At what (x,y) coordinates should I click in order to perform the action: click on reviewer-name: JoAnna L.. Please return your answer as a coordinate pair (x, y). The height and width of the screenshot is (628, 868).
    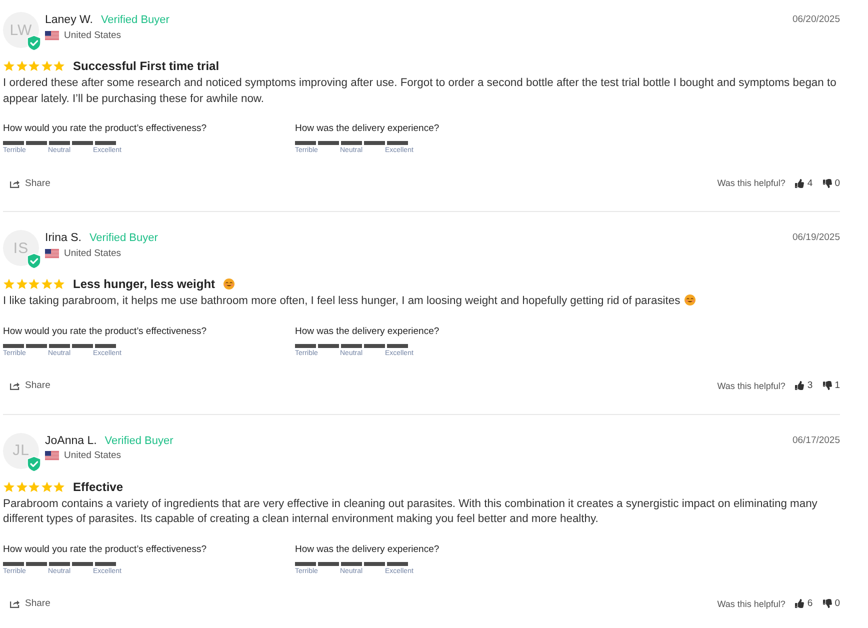
    Looking at the image, I should click on (71, 440).